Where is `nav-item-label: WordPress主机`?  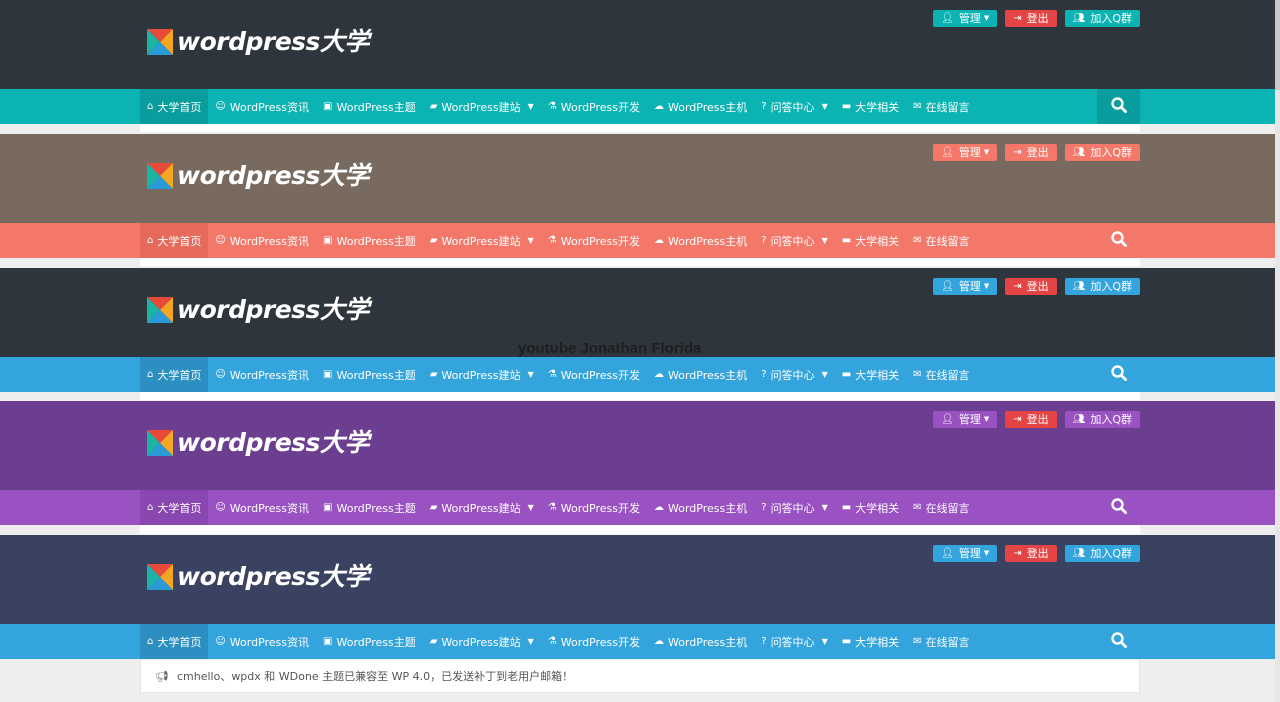 nav-item-label: WordPress主机 is located at coordinates (708, 375).